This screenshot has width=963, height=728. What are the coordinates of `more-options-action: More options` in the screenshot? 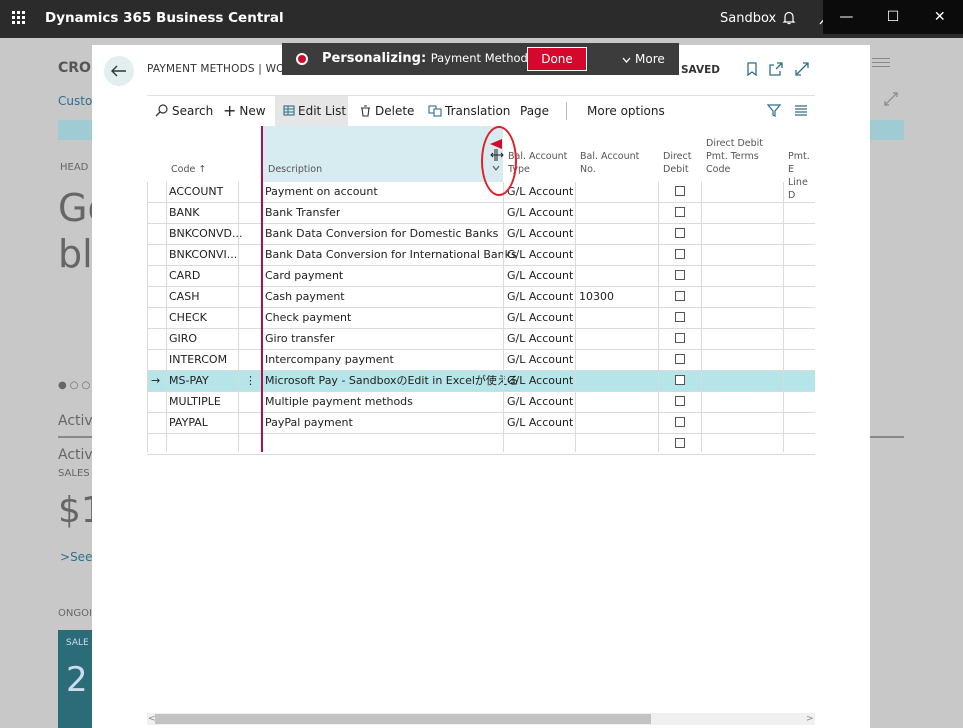 It's located at (626, 111).